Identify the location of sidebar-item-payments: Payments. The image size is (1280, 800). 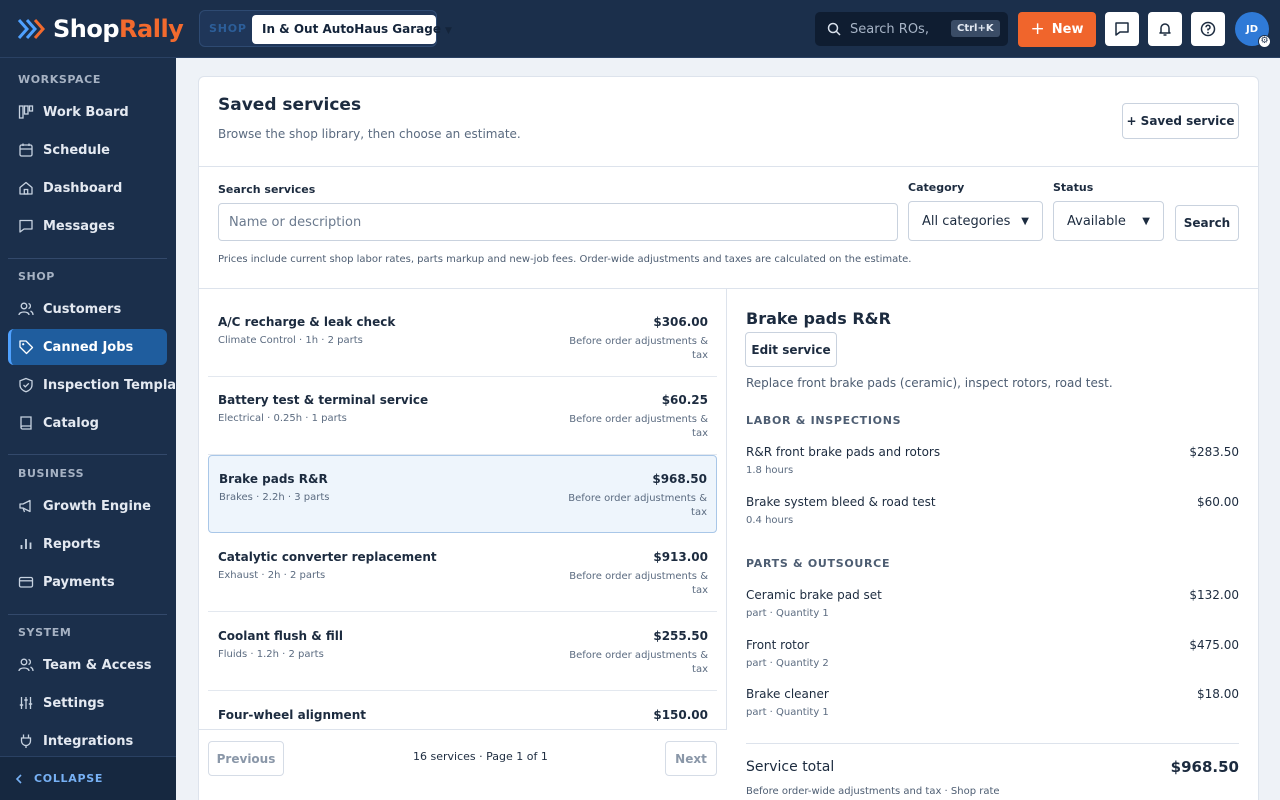
(87, 582).